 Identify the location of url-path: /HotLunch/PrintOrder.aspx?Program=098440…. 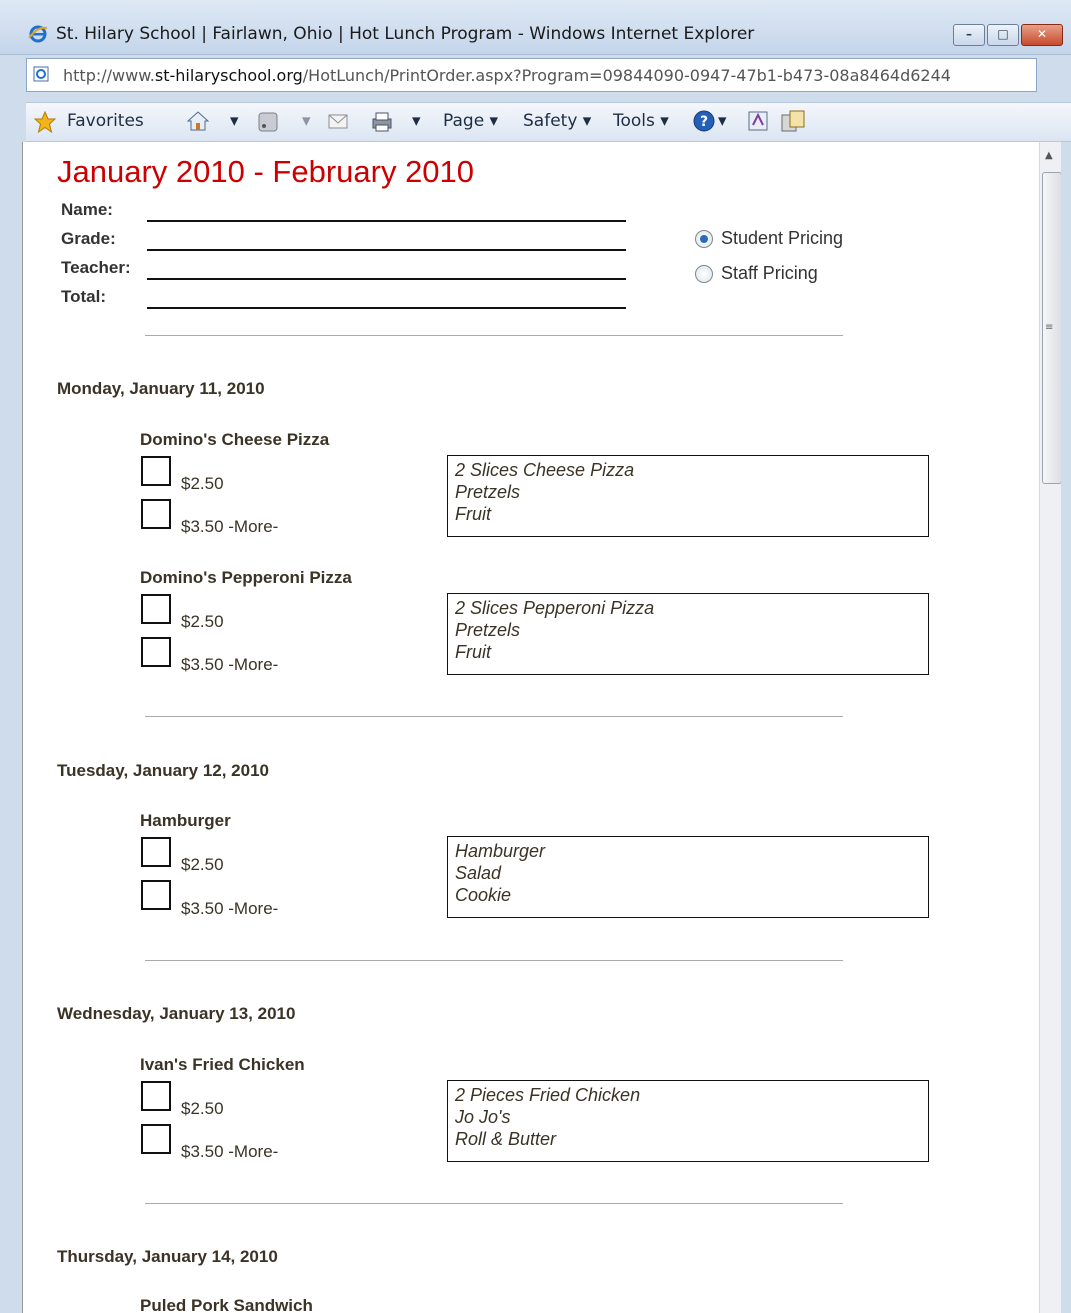
(626, 75).